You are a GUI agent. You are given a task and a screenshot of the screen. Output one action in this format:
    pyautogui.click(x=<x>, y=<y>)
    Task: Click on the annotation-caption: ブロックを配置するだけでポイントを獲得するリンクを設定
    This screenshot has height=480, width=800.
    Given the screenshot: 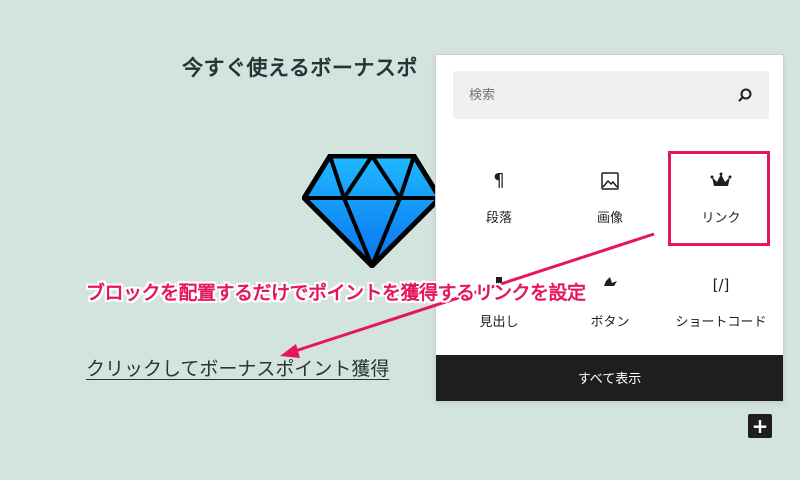 What is the action you would take?
    pyautogui.click(x=336, y=293)
    